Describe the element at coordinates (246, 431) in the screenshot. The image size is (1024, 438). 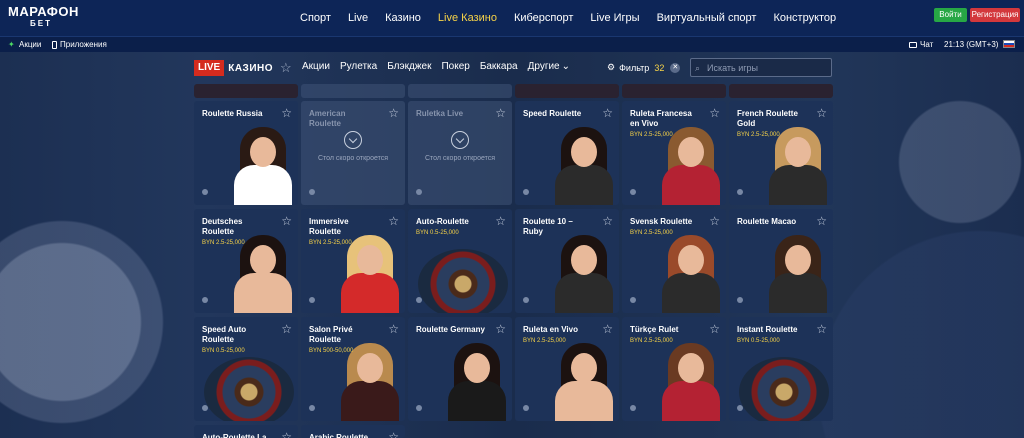
I see `game-tile: Auto-Roulette La ☆` at that location.